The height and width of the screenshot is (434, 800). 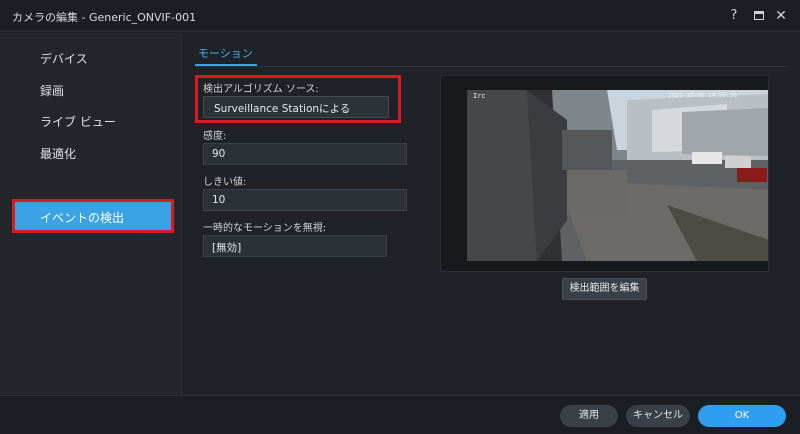 I want to click on help-button: ?, so click(x=734, y=16).